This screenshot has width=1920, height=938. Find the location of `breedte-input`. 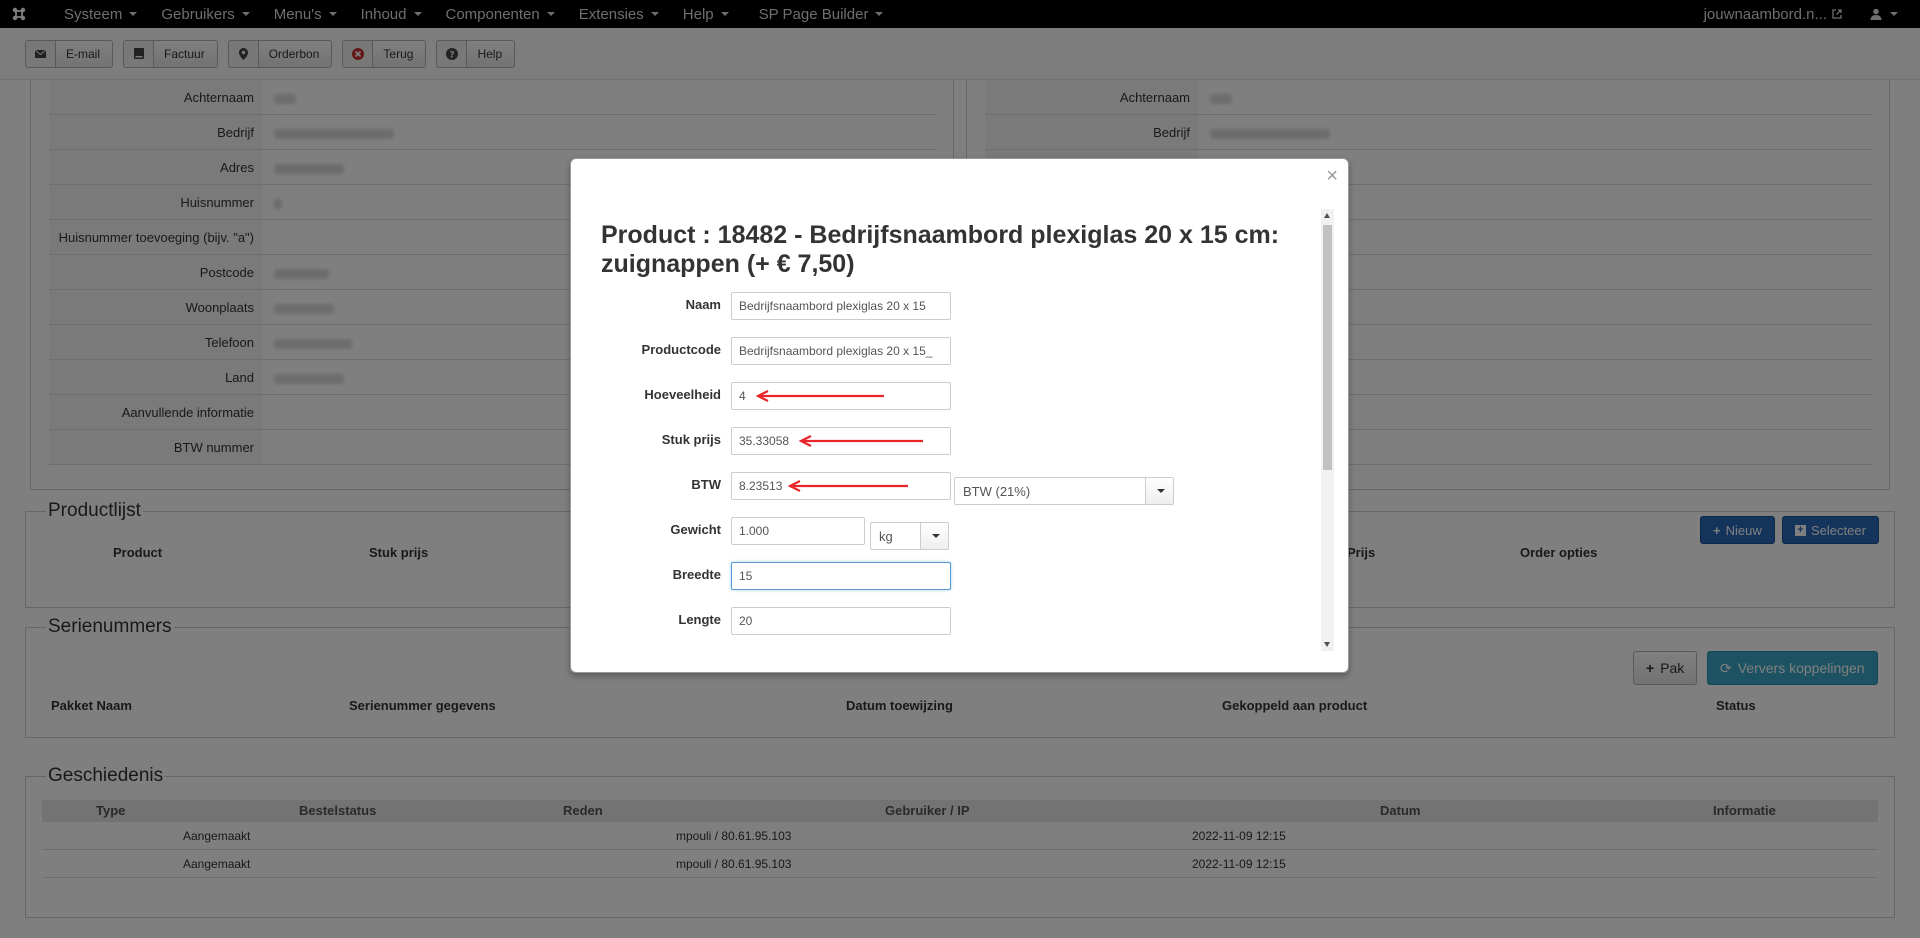

breedte-input is located at coordinates (841, 576).